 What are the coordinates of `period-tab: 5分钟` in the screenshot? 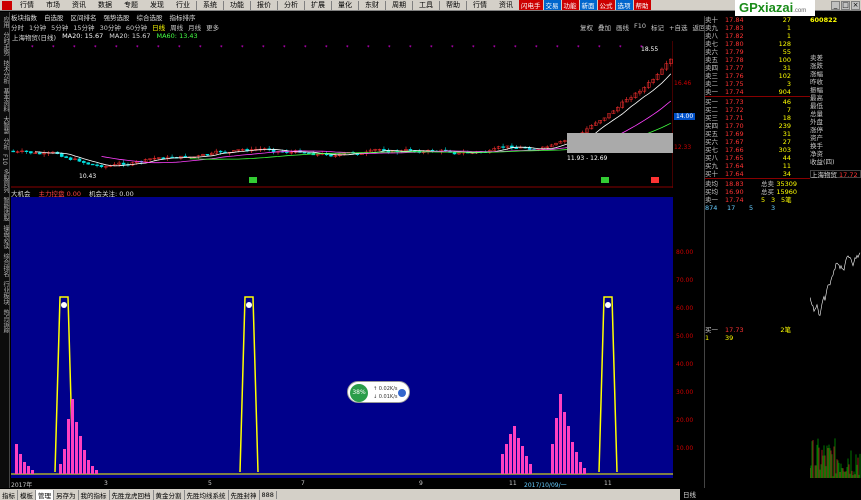 It's located at (59, 27).